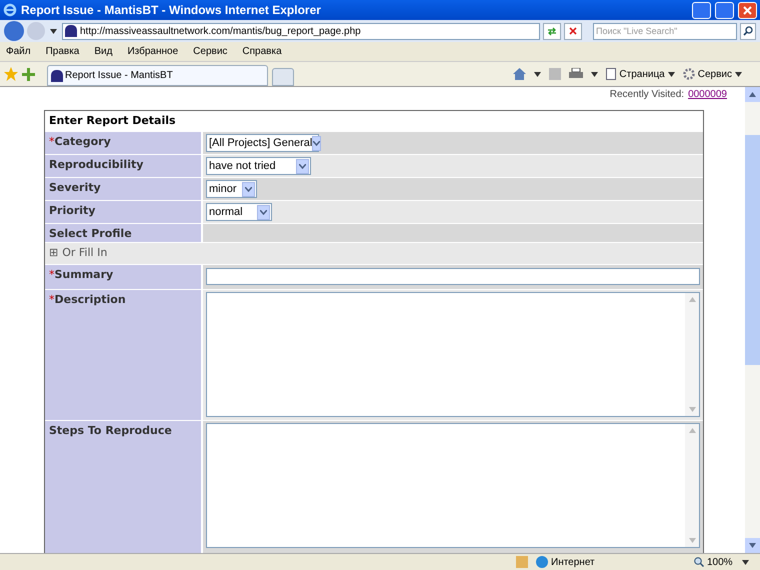  I want to click on down-arrow-icon, so click(752, 545).